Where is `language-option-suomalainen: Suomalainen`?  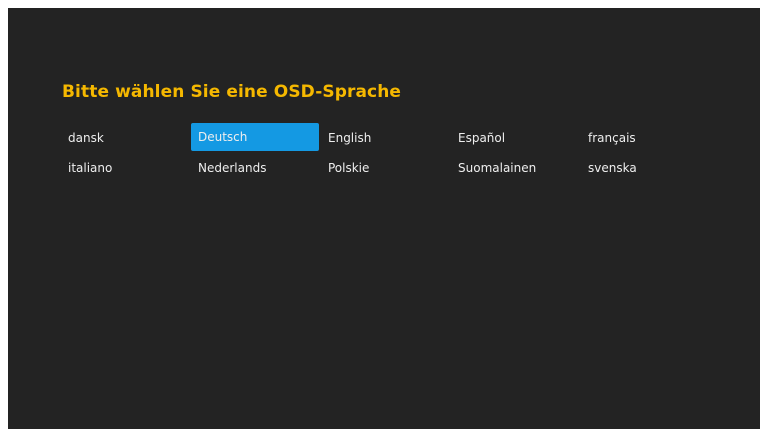
language-option-suomalainen: Suomalainen is located at coordinates (516, 168).